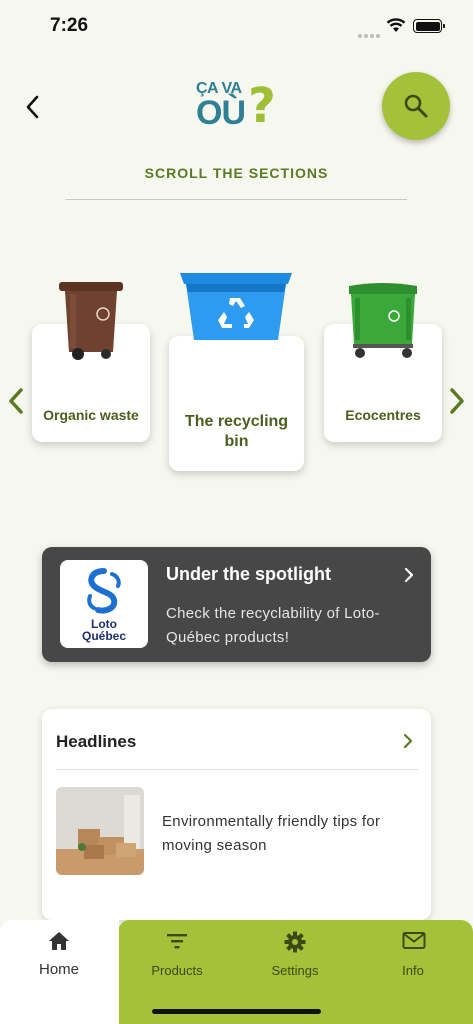 Image resolution: width=473 pixels, height=1024 pixels. I want to click on logo-text: Loto Québec, so click(104, 630).